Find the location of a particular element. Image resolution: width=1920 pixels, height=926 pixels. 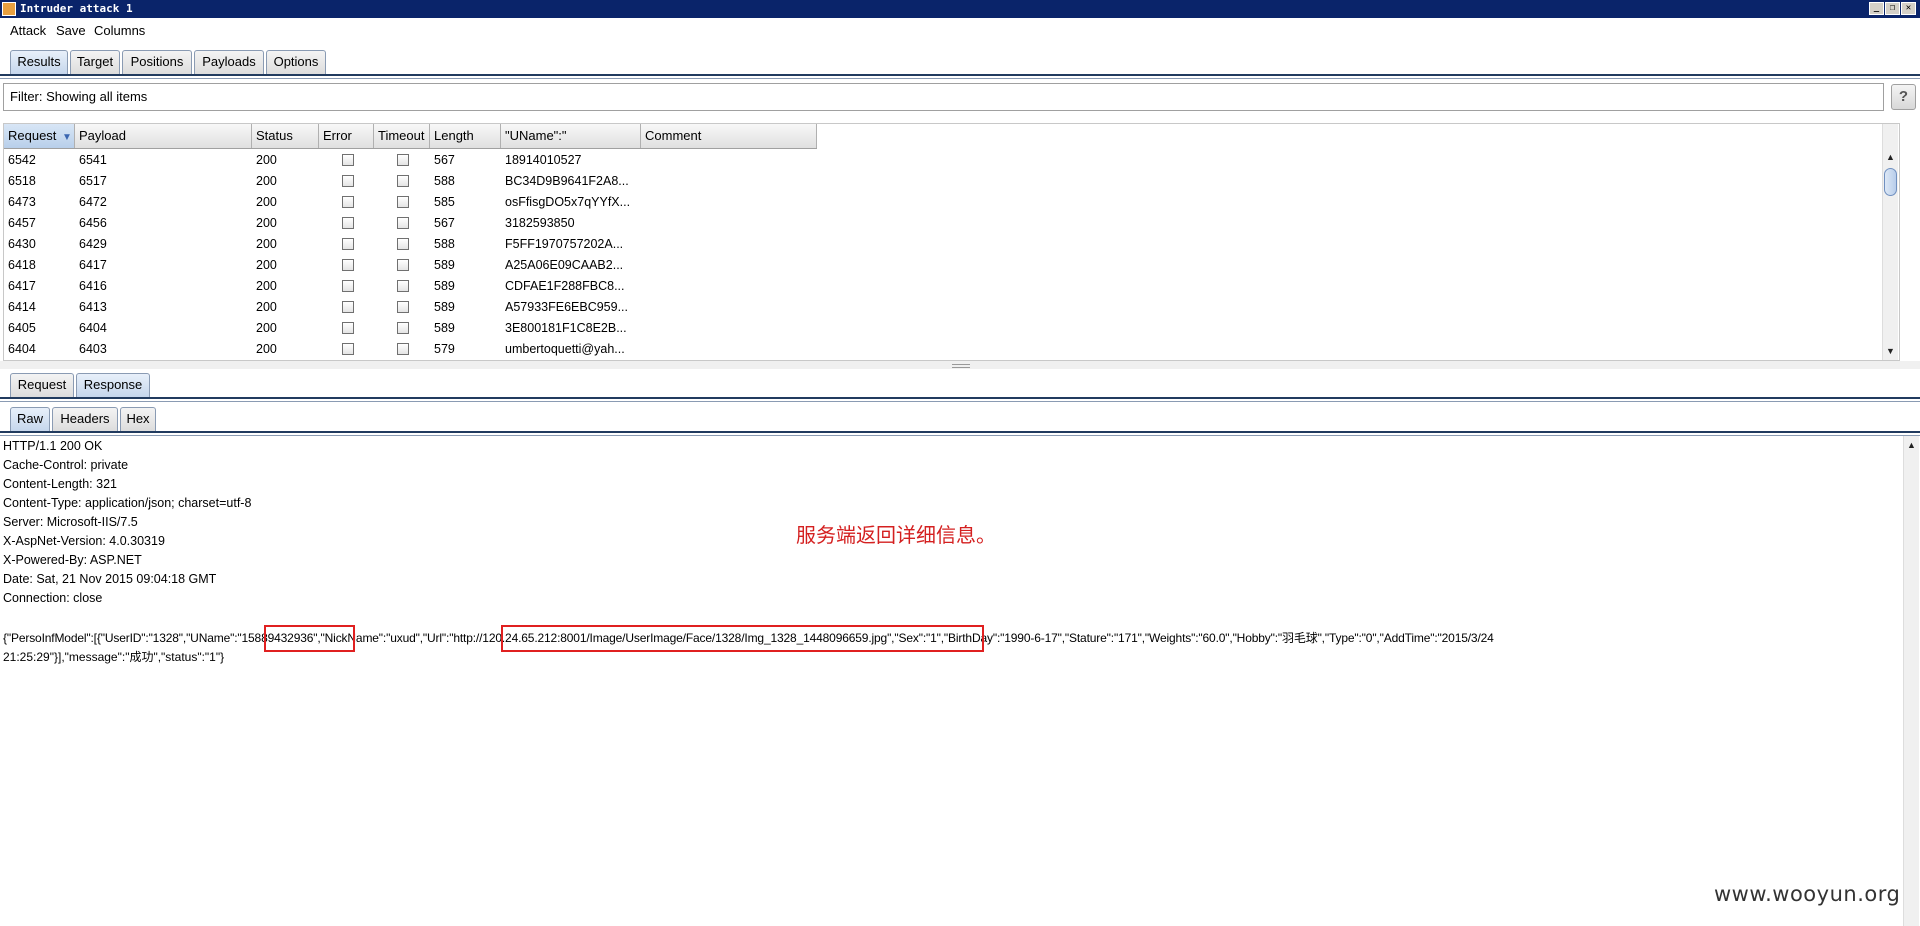

results-scrollbar: ▲ ▼ is located at coordinates (1890, 242).